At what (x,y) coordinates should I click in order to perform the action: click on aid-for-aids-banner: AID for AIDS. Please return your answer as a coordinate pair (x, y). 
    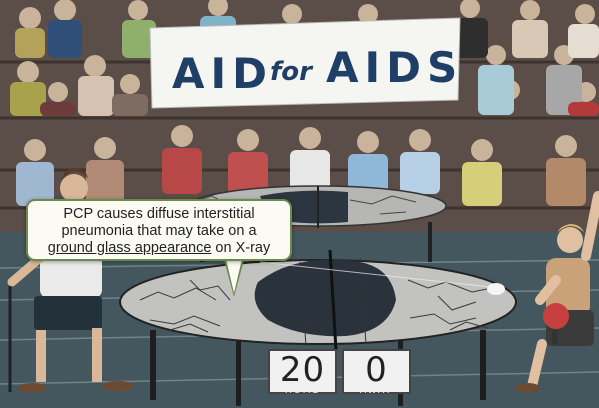
    Looking at the image, I should click on (306, 63).